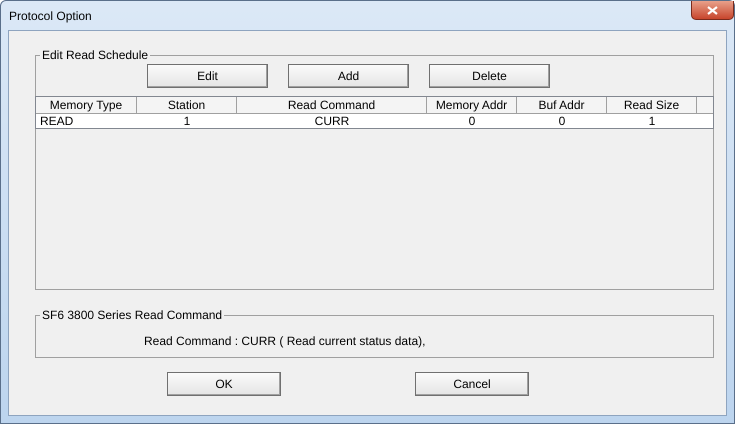 This screenshot has width=735, height=424. What do you see at coordinates (132, 315) in the screenshot?
I see `group-title: SF6 3800 Series Read Command` at bounding box center [132, 315].